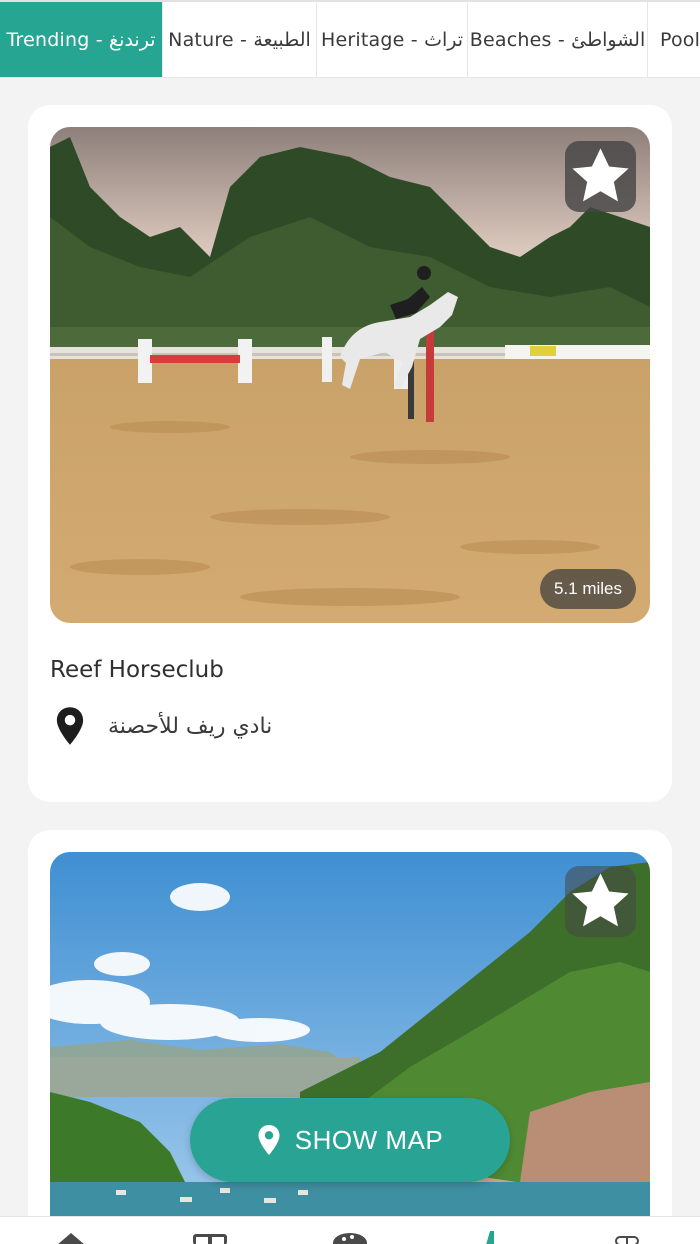  I want to click on show-map-label: SHOW MAP, so click(369, 1139).